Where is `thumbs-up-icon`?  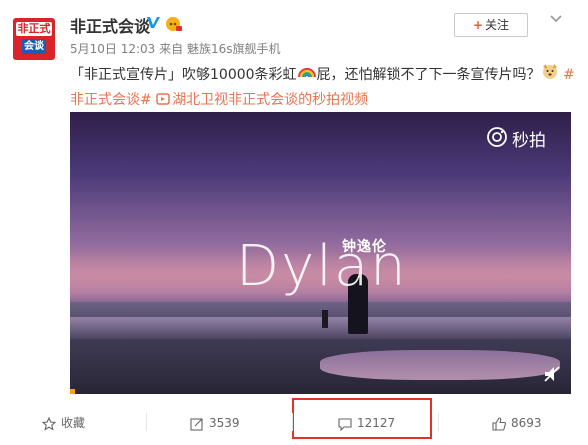
thumbs-up-icon is located at coordinates (499, 423).